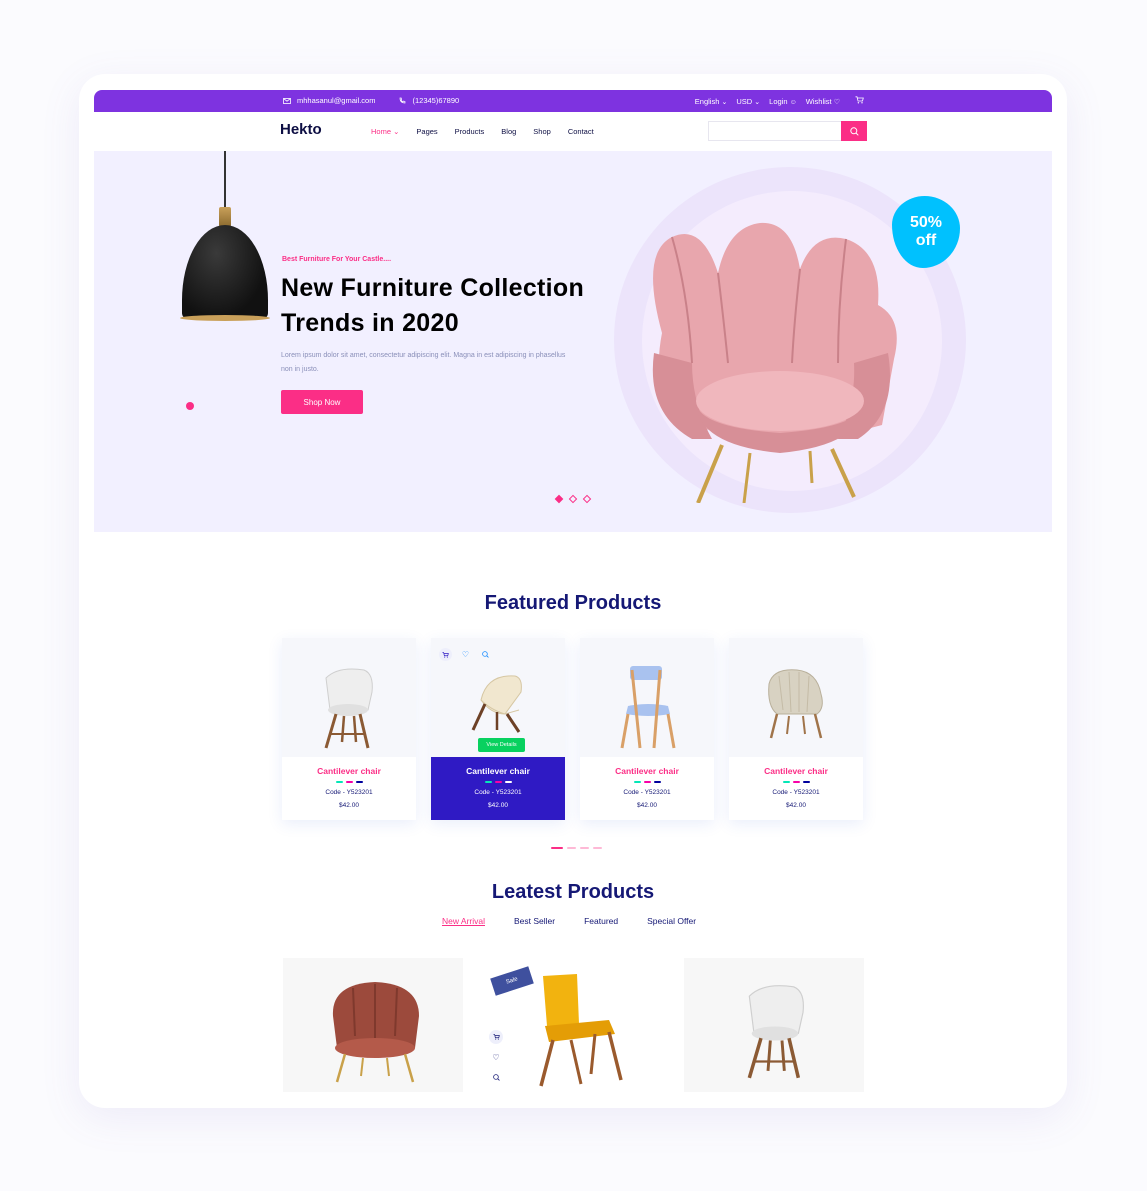 The image size is (1147, 1191). I want to click on pendant-lamp-image, so click(225, 272).